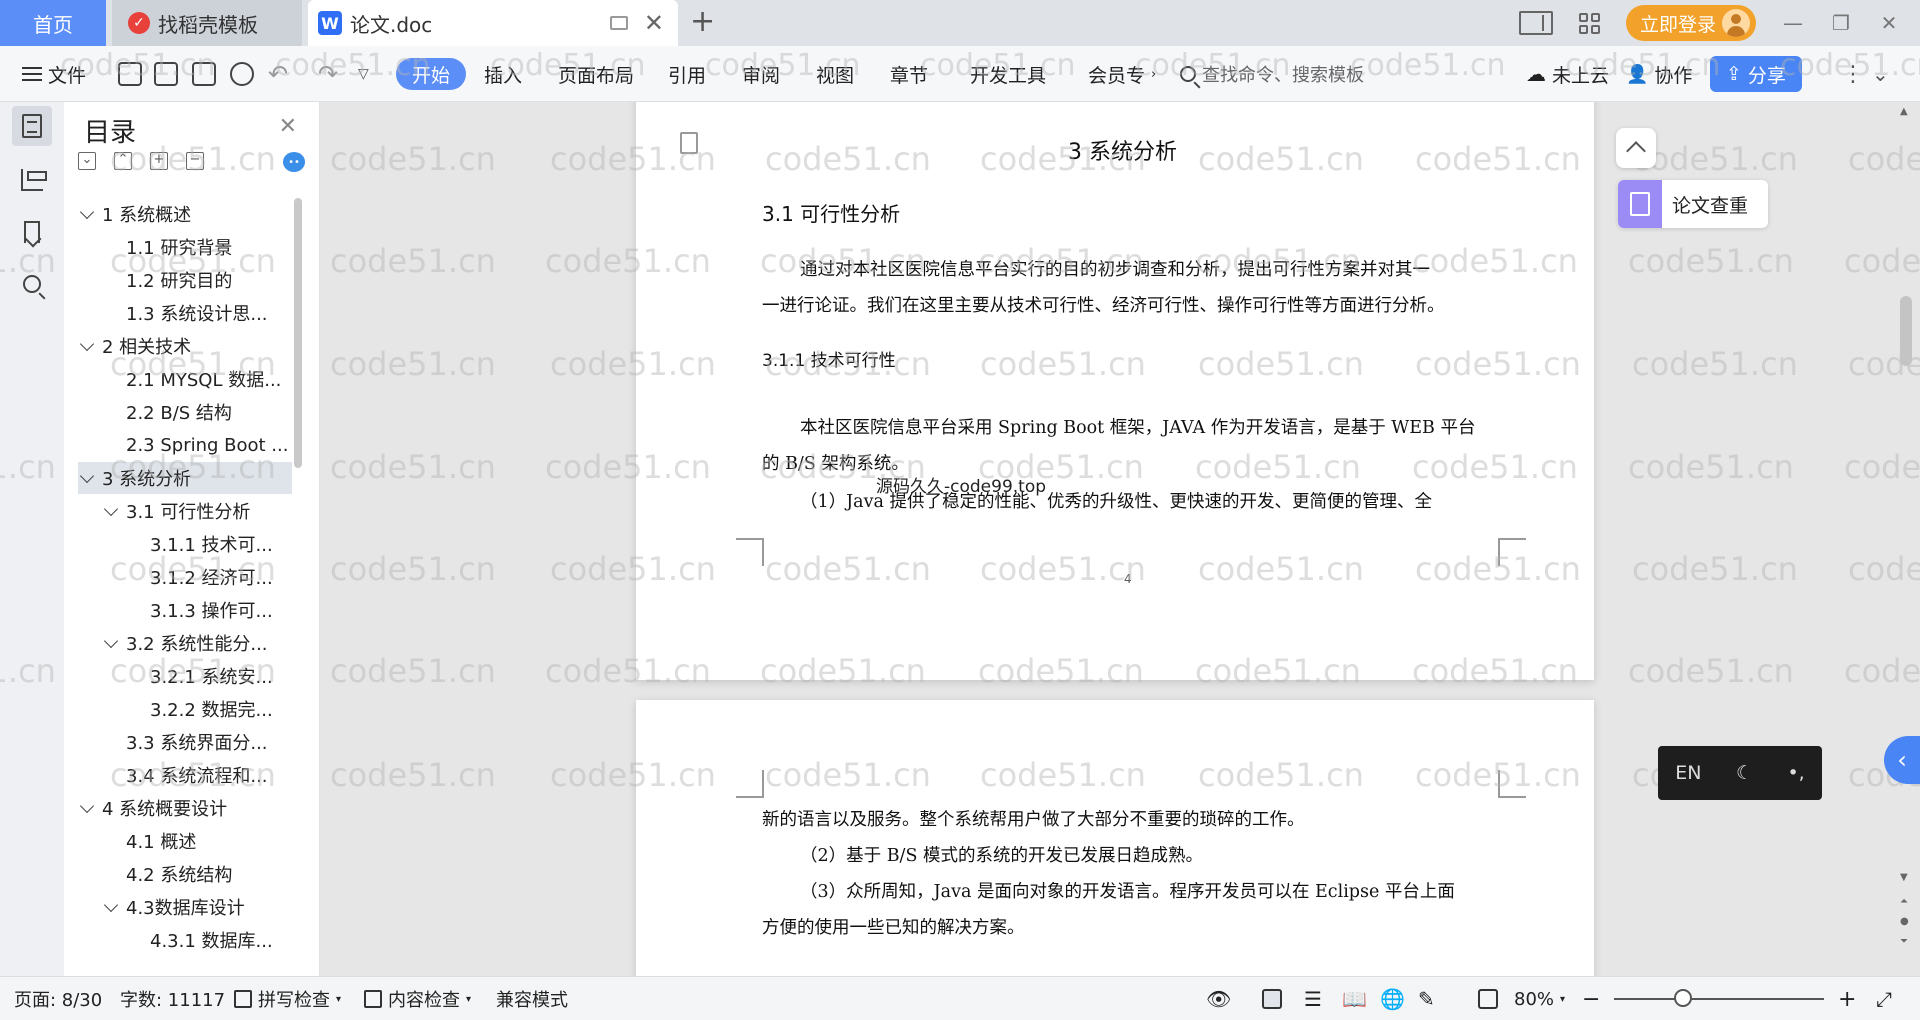 The width and height of the screenshot is (1920, 1020). What do you see at coordinates (287, 998) in the screenshot?
I see `spell-check: 拼写检查 ▾` at bounding box center [287, 998].